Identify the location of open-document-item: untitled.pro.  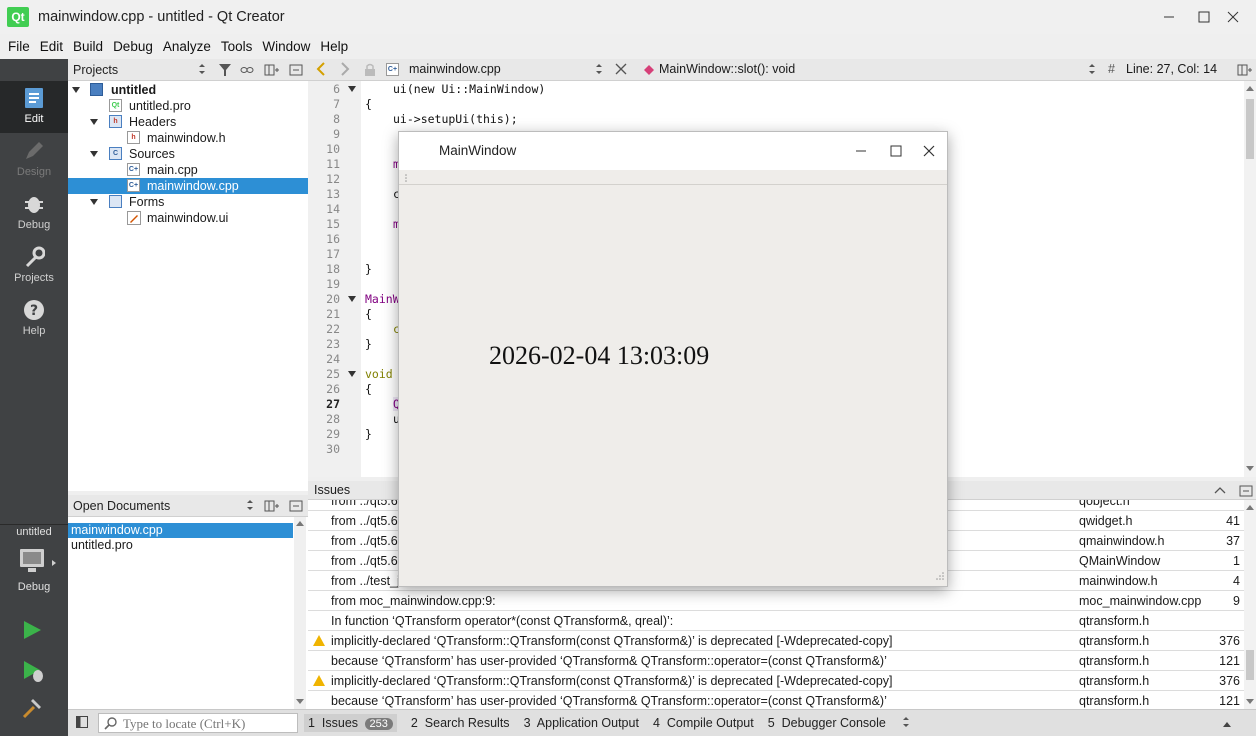
(188, 545).